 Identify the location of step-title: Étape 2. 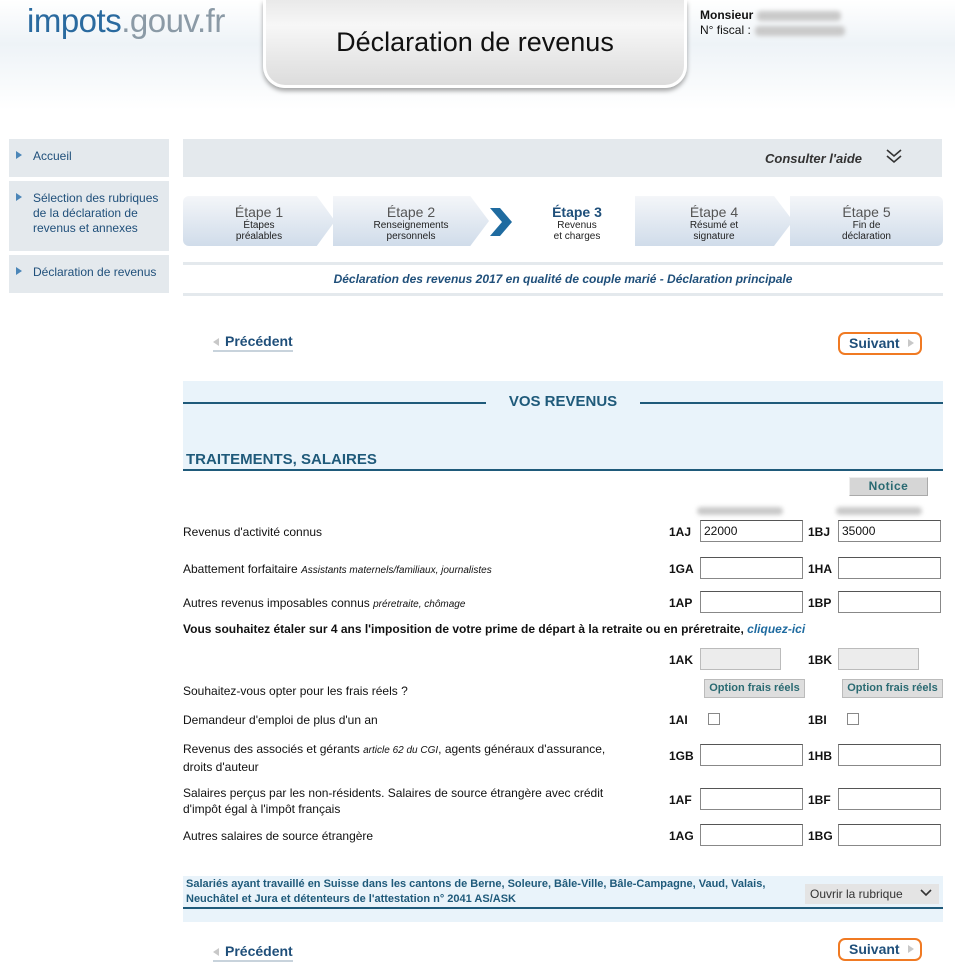
(411, 212).